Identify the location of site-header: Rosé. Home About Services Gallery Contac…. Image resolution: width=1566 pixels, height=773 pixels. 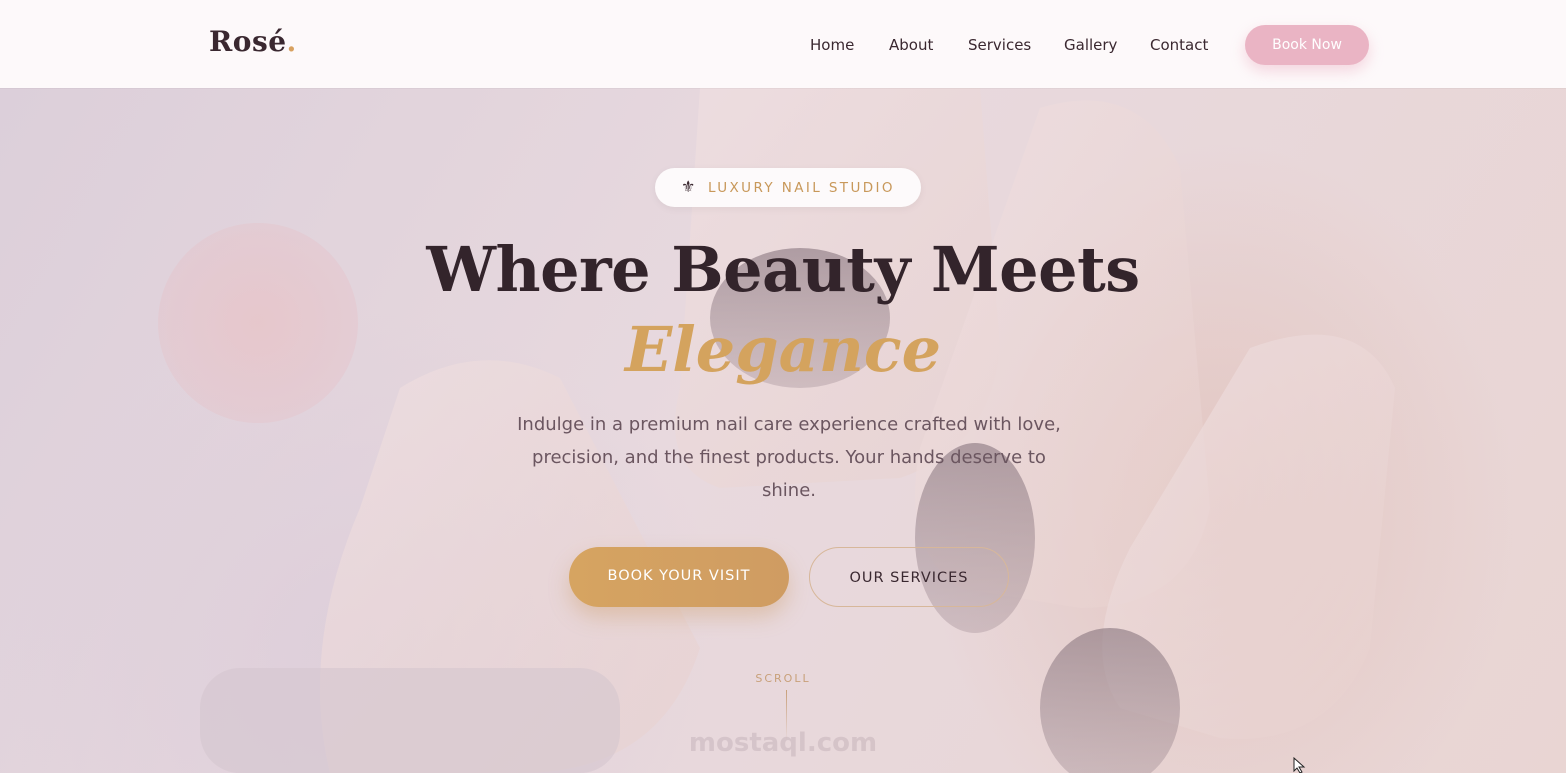
(783, 44).